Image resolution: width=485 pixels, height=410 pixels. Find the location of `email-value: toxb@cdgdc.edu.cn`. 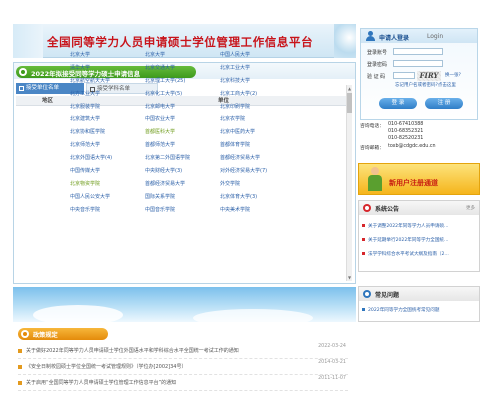

email-value: toxb@cdgdc.edu.cn is located at coordinates (412, 146).